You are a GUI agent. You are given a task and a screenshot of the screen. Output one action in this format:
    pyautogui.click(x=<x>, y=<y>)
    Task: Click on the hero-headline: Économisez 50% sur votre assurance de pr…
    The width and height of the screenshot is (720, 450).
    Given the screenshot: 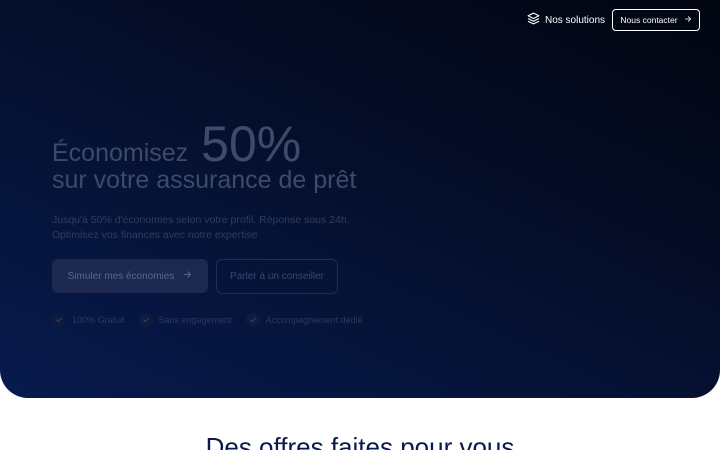 What is the action you would take?
    pyautogui.click(x=204, y=156)
    